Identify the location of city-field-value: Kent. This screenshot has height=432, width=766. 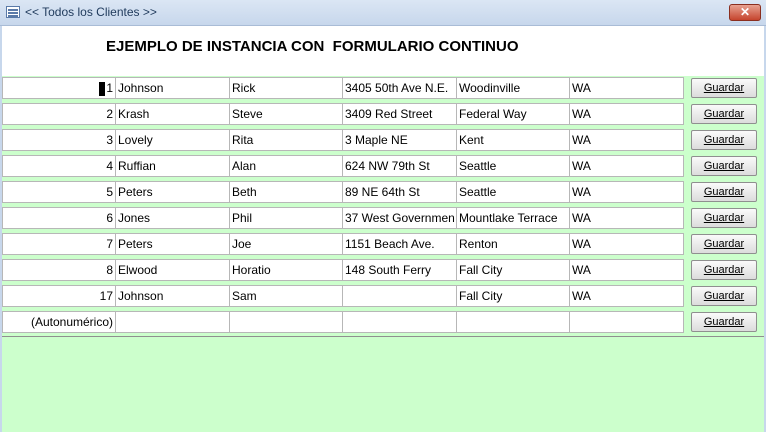
(471, 140).